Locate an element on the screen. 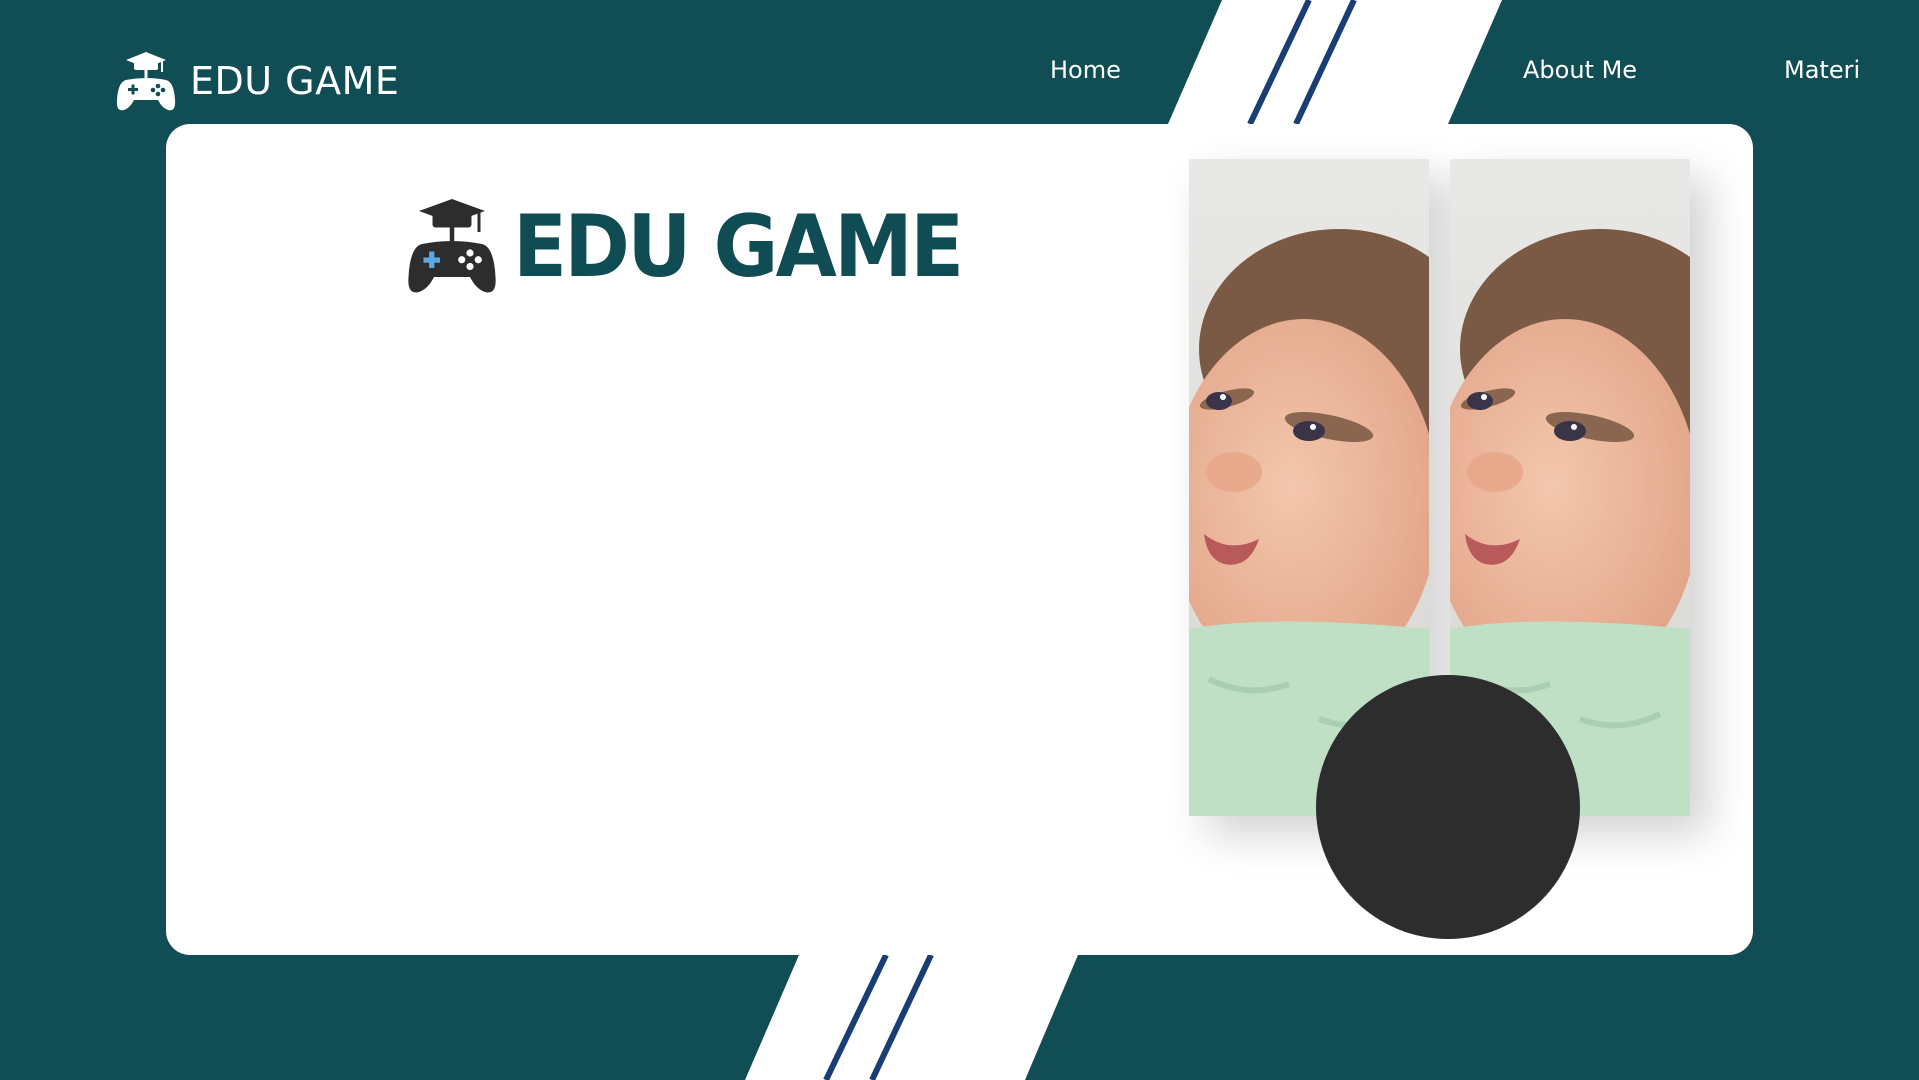  header-brand: EDU GAME is located at coordinates (257, 81).